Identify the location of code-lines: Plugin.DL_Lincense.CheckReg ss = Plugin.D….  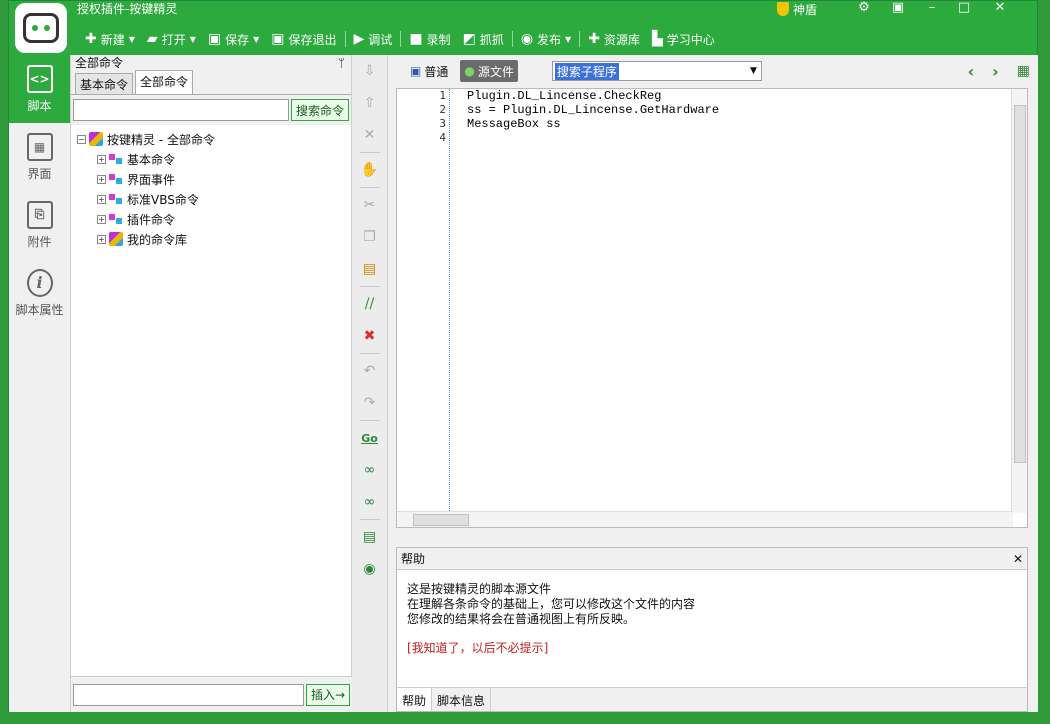
(593, 117).